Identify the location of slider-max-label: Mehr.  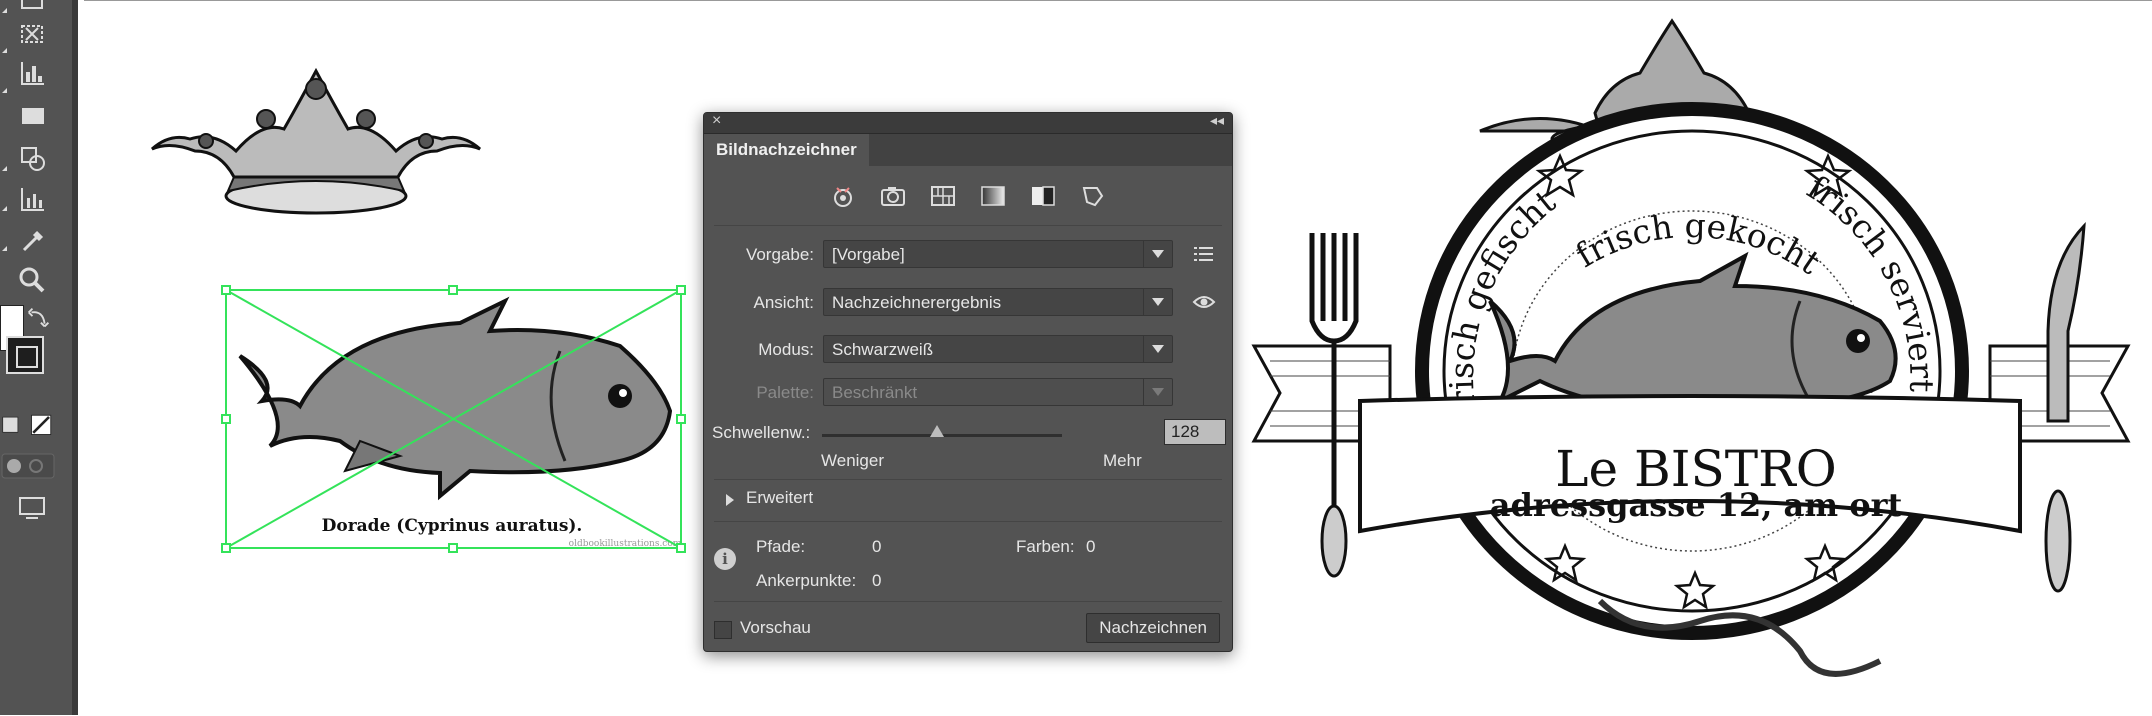
(1122, 460).